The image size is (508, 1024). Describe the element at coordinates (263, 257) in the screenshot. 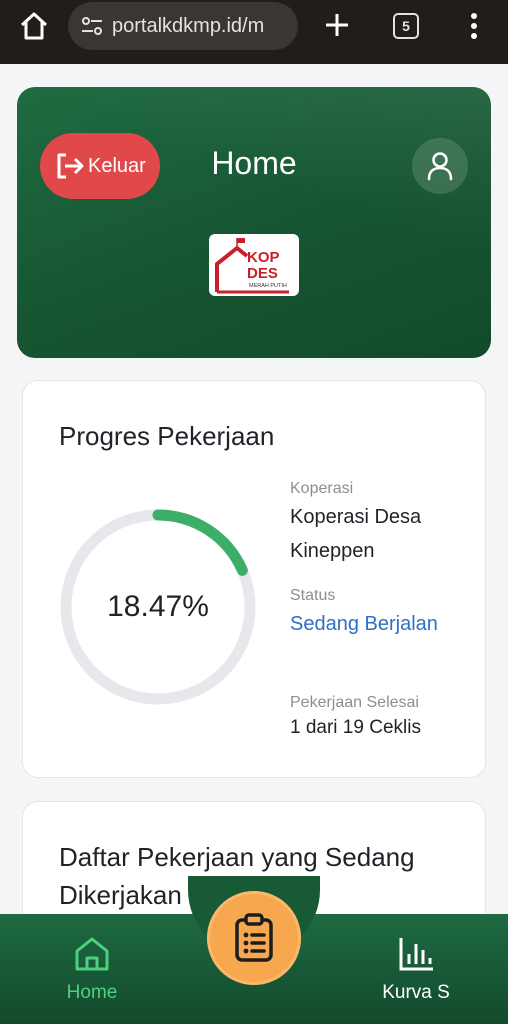

I see `logo-line1: KOP` at that location.